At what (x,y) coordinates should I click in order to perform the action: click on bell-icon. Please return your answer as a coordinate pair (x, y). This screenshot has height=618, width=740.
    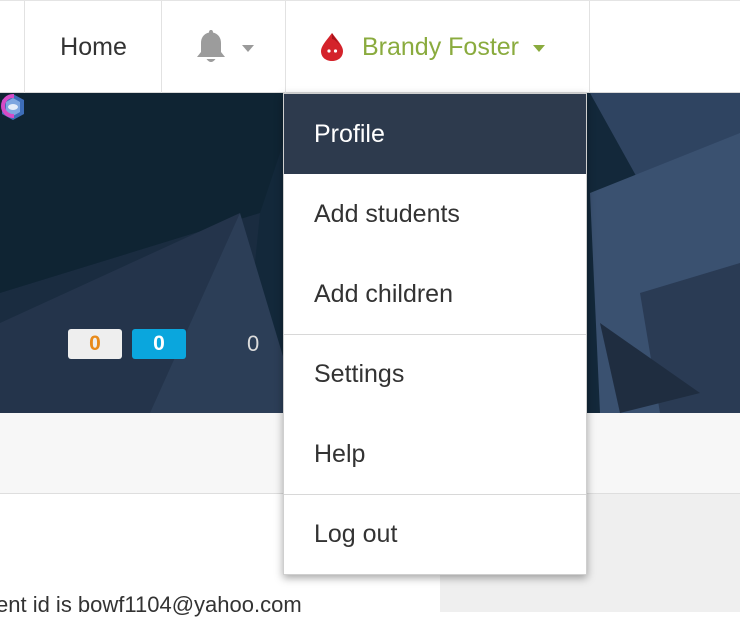
    Looking at the image, I should click on (211, 46).